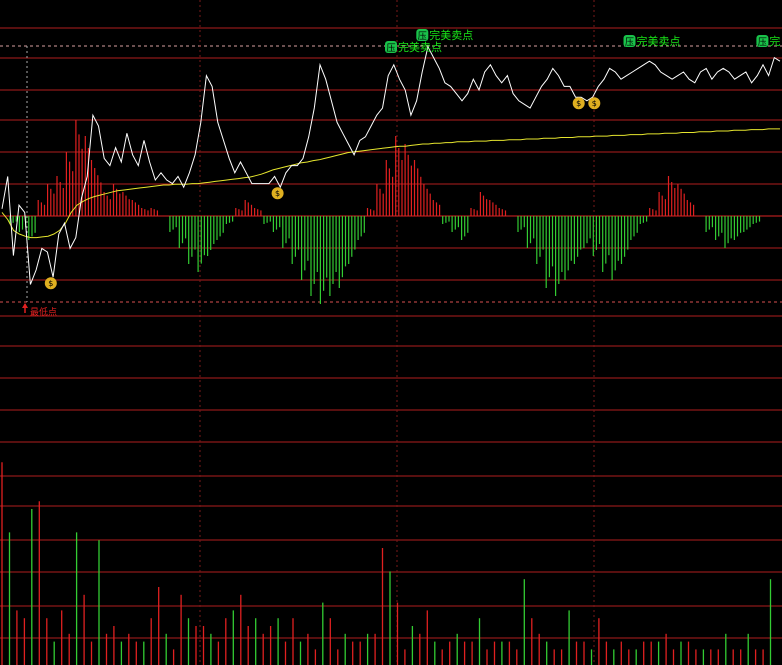 The height and width of the screenshot is (665, 782). I want to click on sell-signal-text: 完, so click(774, 41).